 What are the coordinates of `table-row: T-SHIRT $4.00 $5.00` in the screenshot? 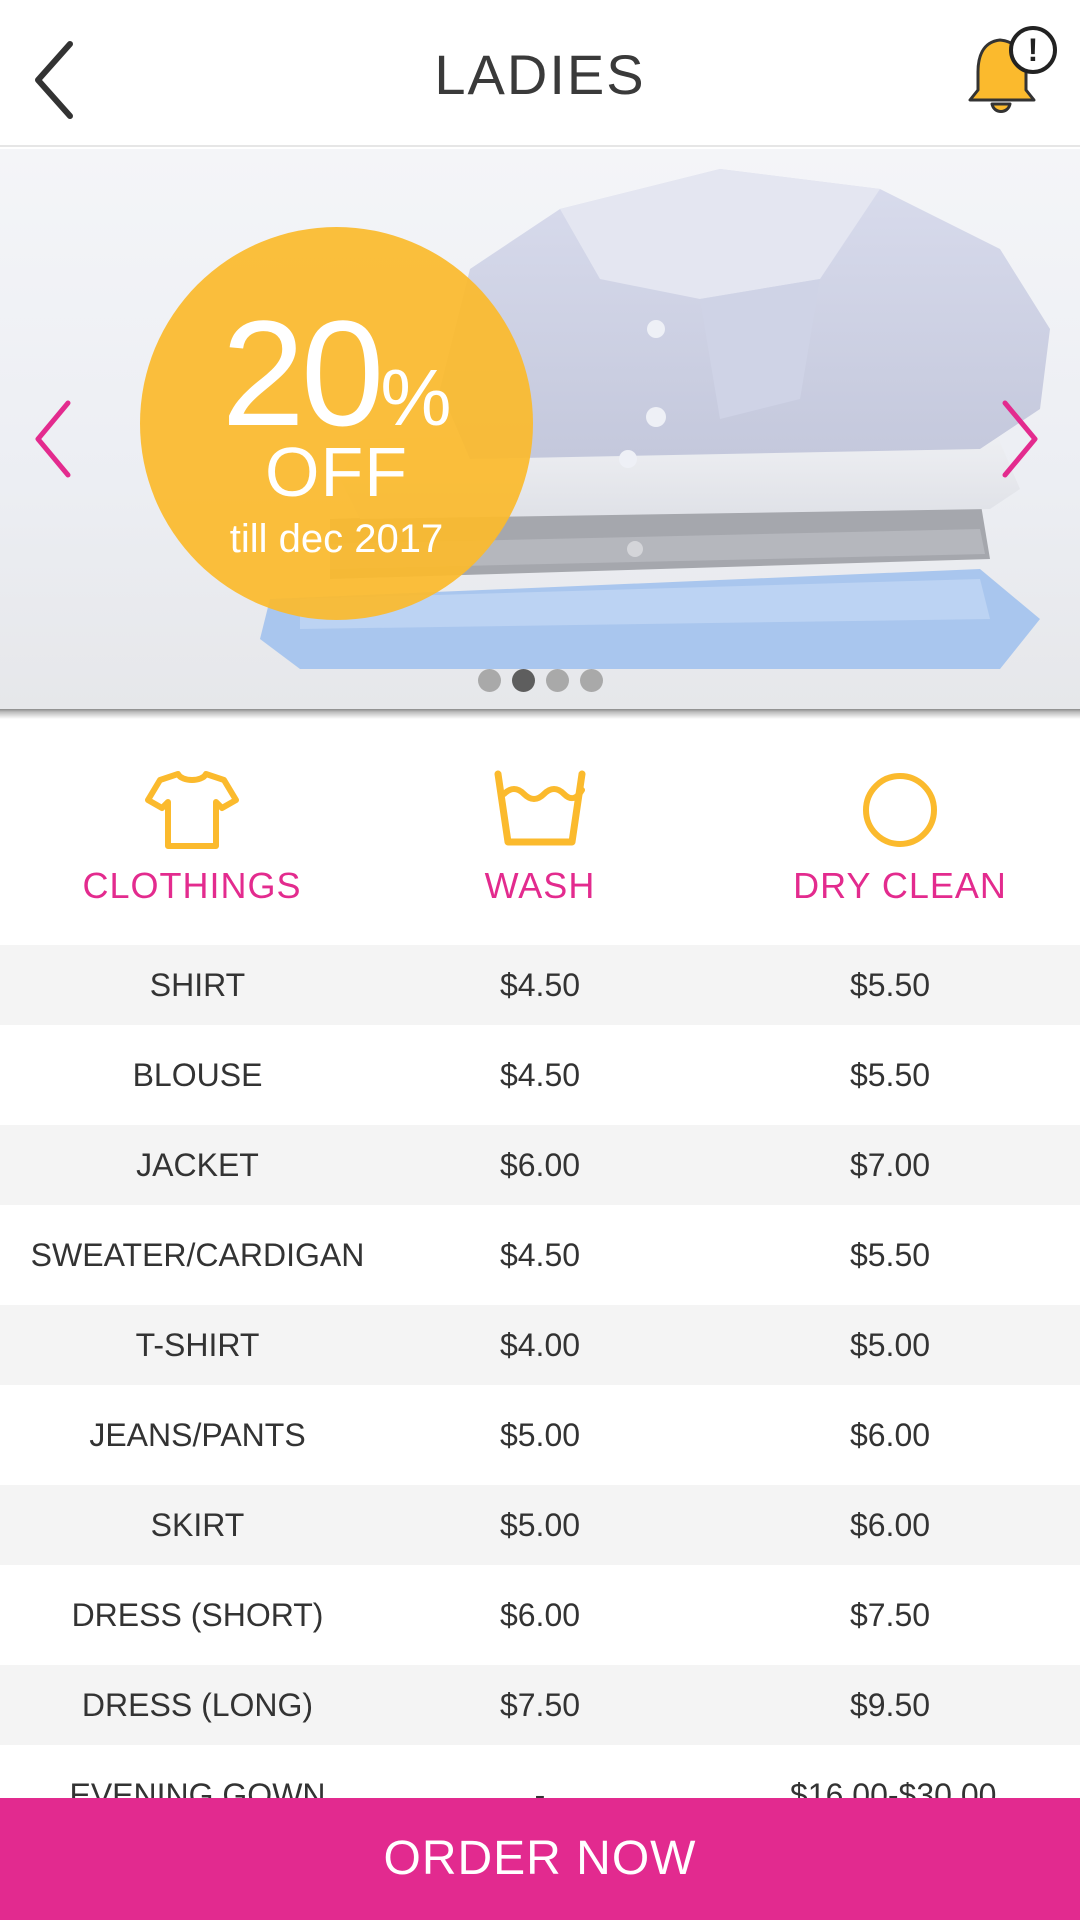 It's located at (540, 1345).